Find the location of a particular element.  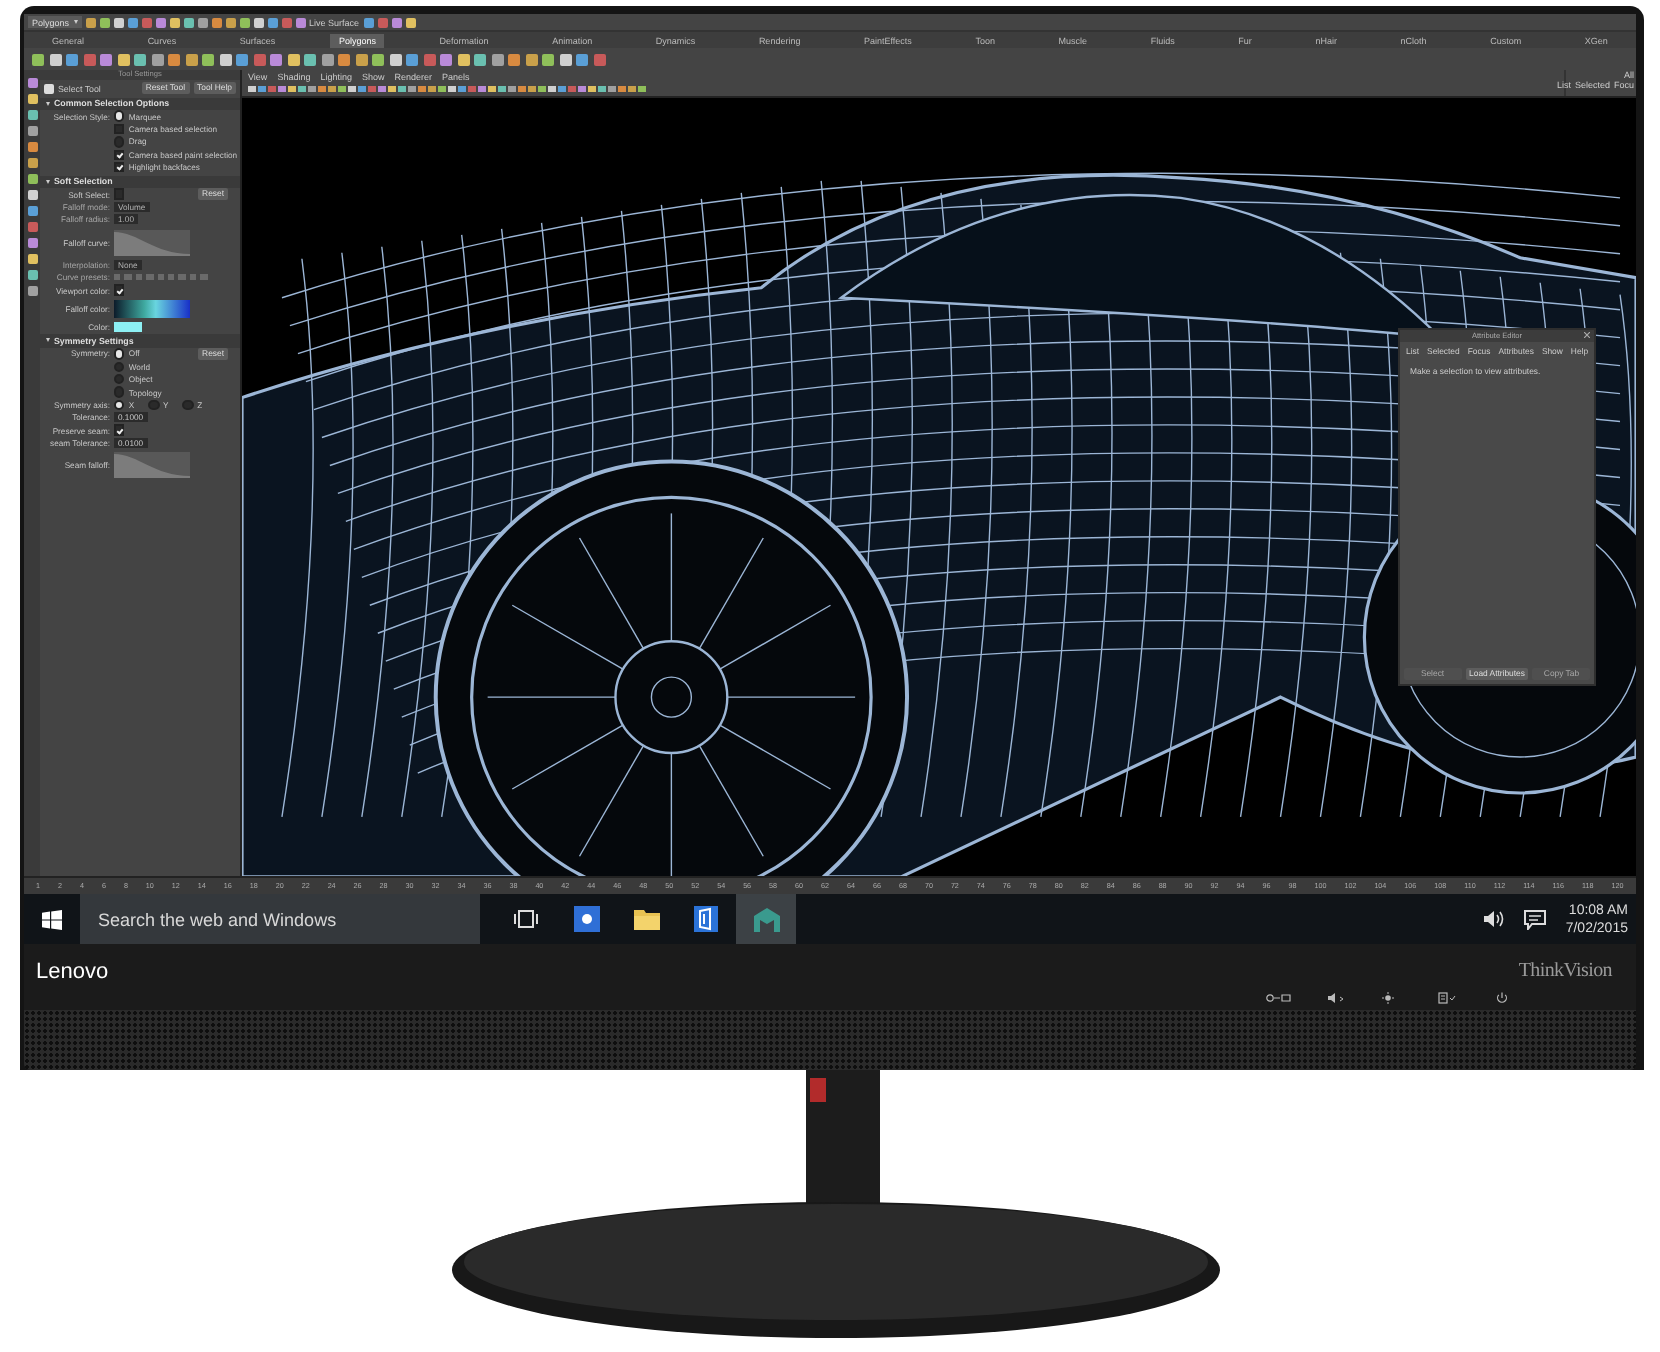

input-icon is located at coordinates (1278, 998).